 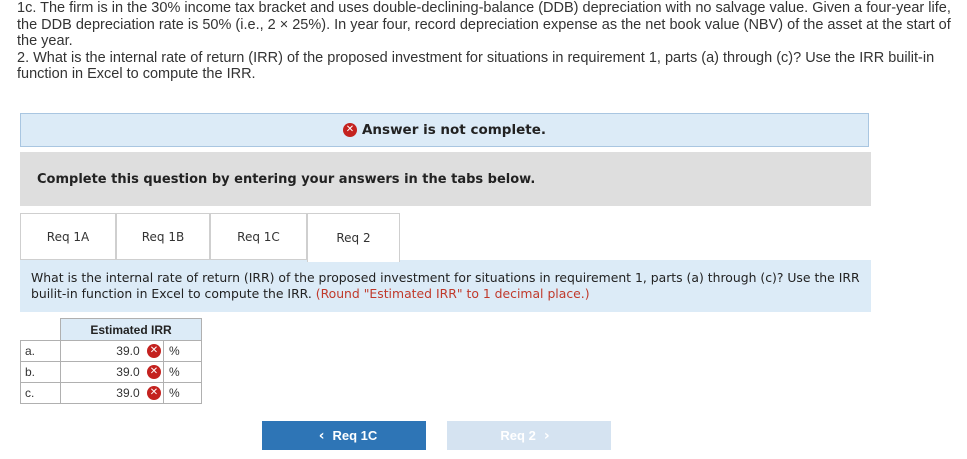 What do you see at coordinates (546, 435) in the screenshot?
I see `chevron-right-icon: ›` at bounding box center [546, 435].